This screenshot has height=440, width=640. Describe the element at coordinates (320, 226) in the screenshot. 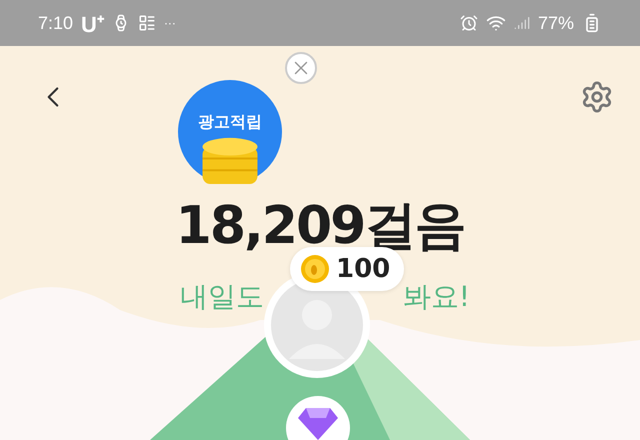

I see `step-count: 18,209걸음` at that location.